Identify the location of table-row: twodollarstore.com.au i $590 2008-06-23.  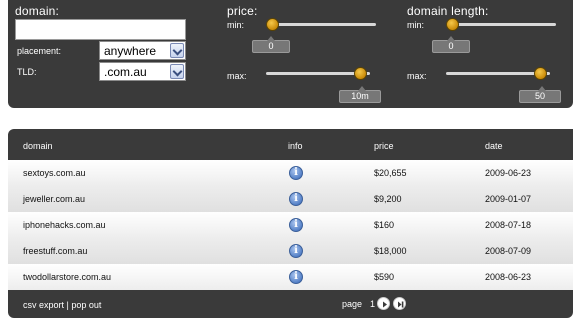
(290, 277).